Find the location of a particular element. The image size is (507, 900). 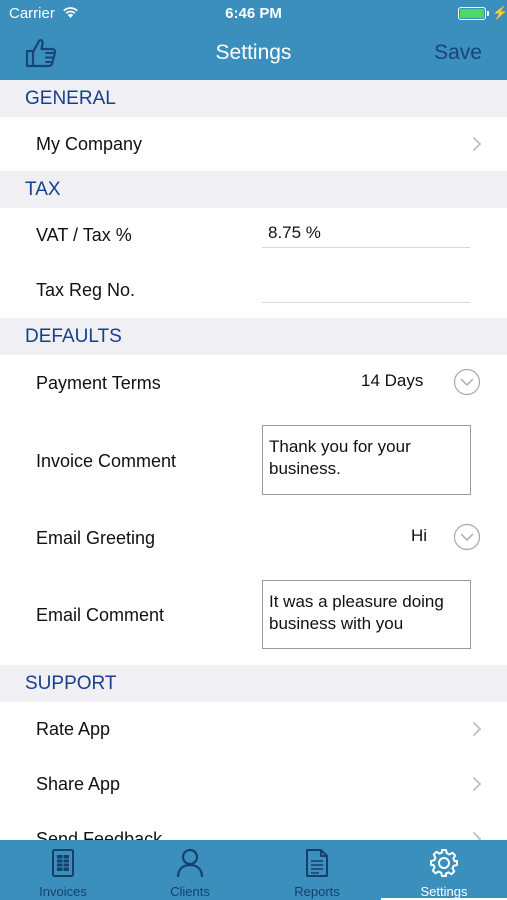

section-title: SUPPORT is located at coordinates (71, 683).